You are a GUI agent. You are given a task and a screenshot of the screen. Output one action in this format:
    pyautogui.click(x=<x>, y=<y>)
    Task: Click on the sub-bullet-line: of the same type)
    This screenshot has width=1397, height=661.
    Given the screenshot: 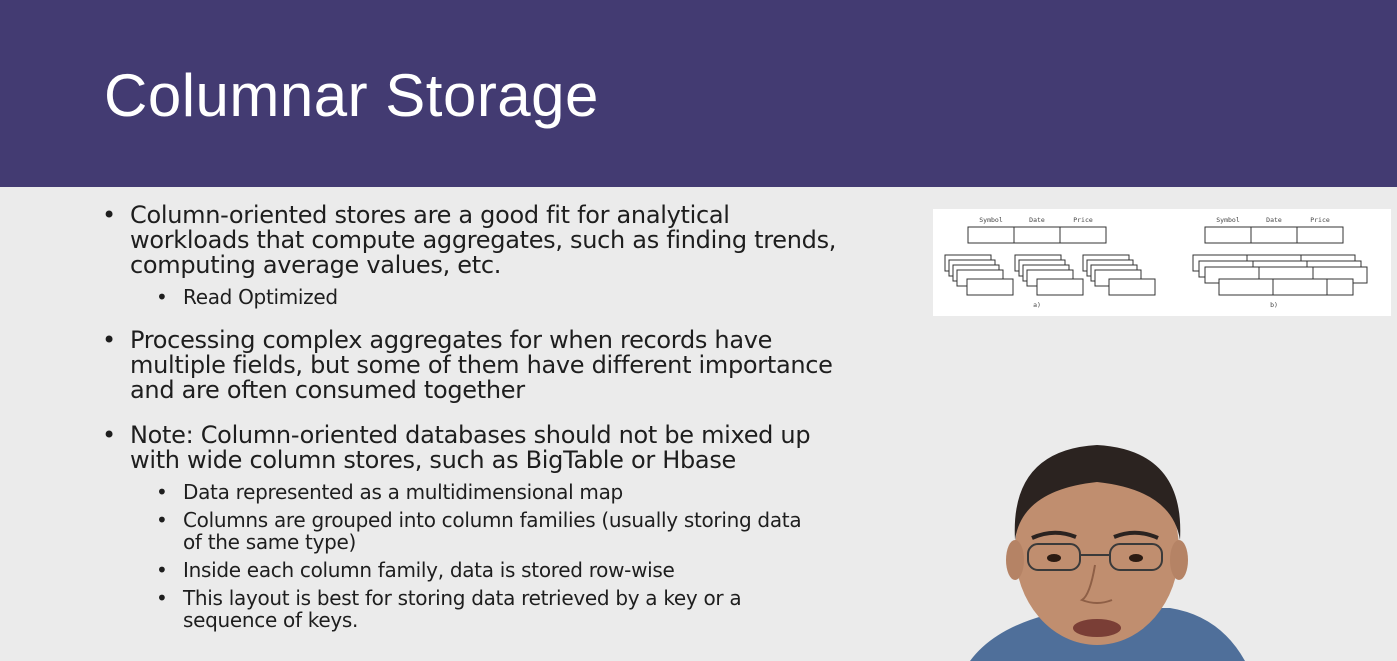 What is the action you would take?
    pyautogui.click(x=270, y=542)
    